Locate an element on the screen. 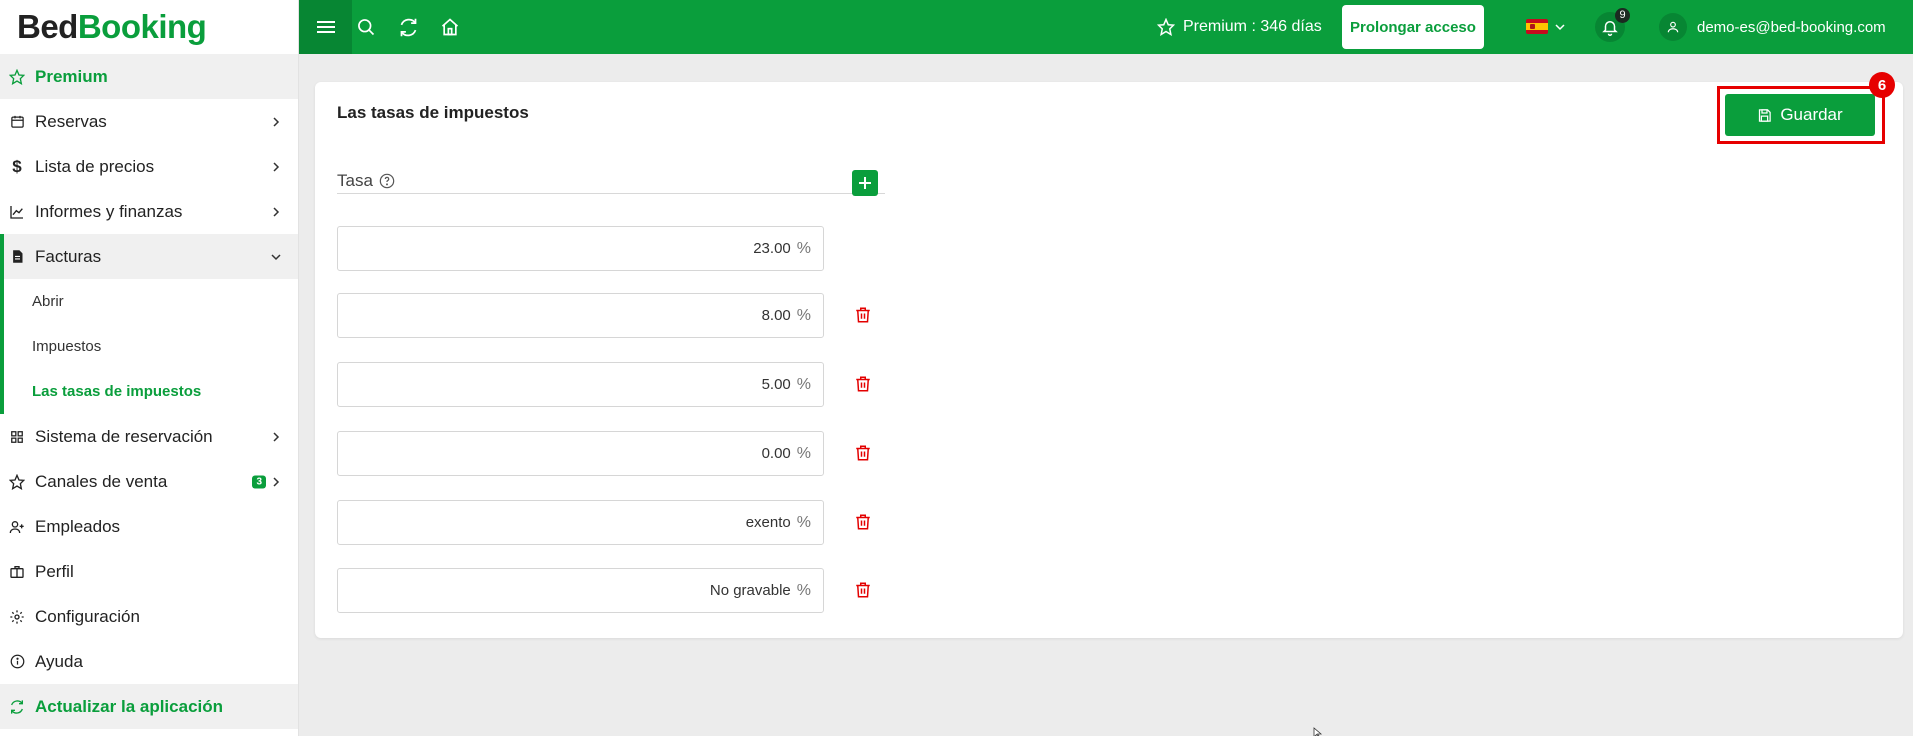 This screenshot has width=1913, height=736. rate-value: exento is located at coordinates (768, 522).